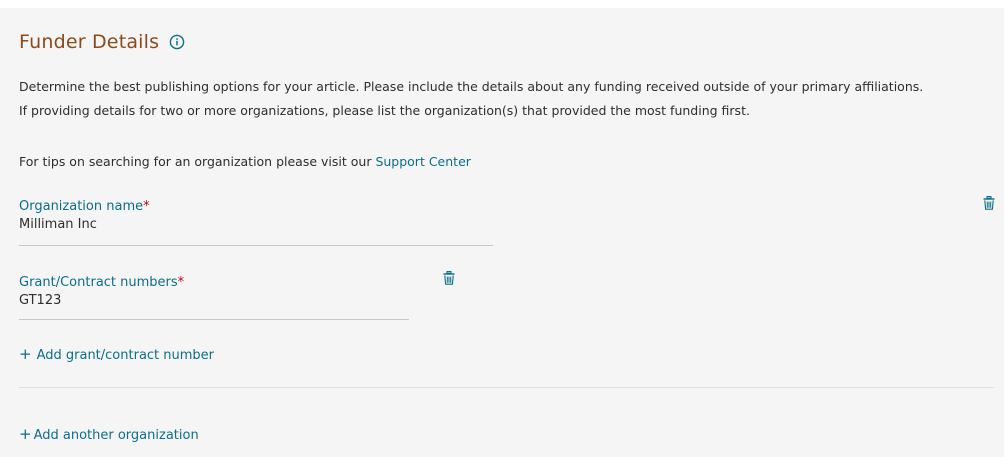 Image resolution: width=1004 pixels, height=457 pixels. What do you see at coordinates (116, 435) in the screenshot?
I see `add-organization-label: Add another organization` at bounding box center [116, 435].